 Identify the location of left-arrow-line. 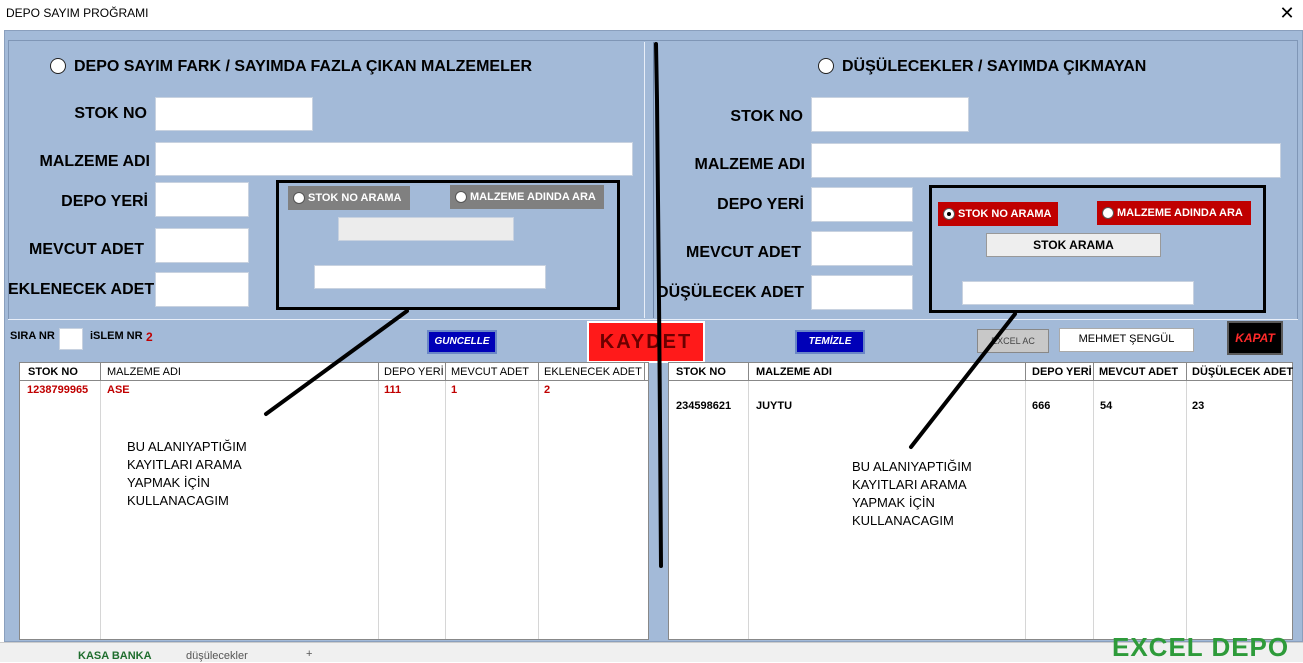
(336, 362).